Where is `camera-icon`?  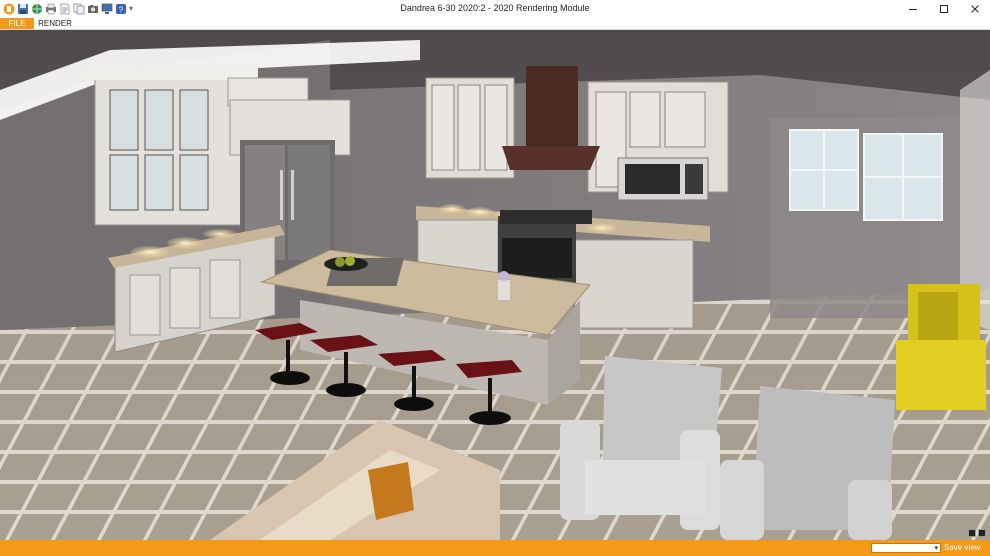 camera-icon is located at coordinates (92, 8).